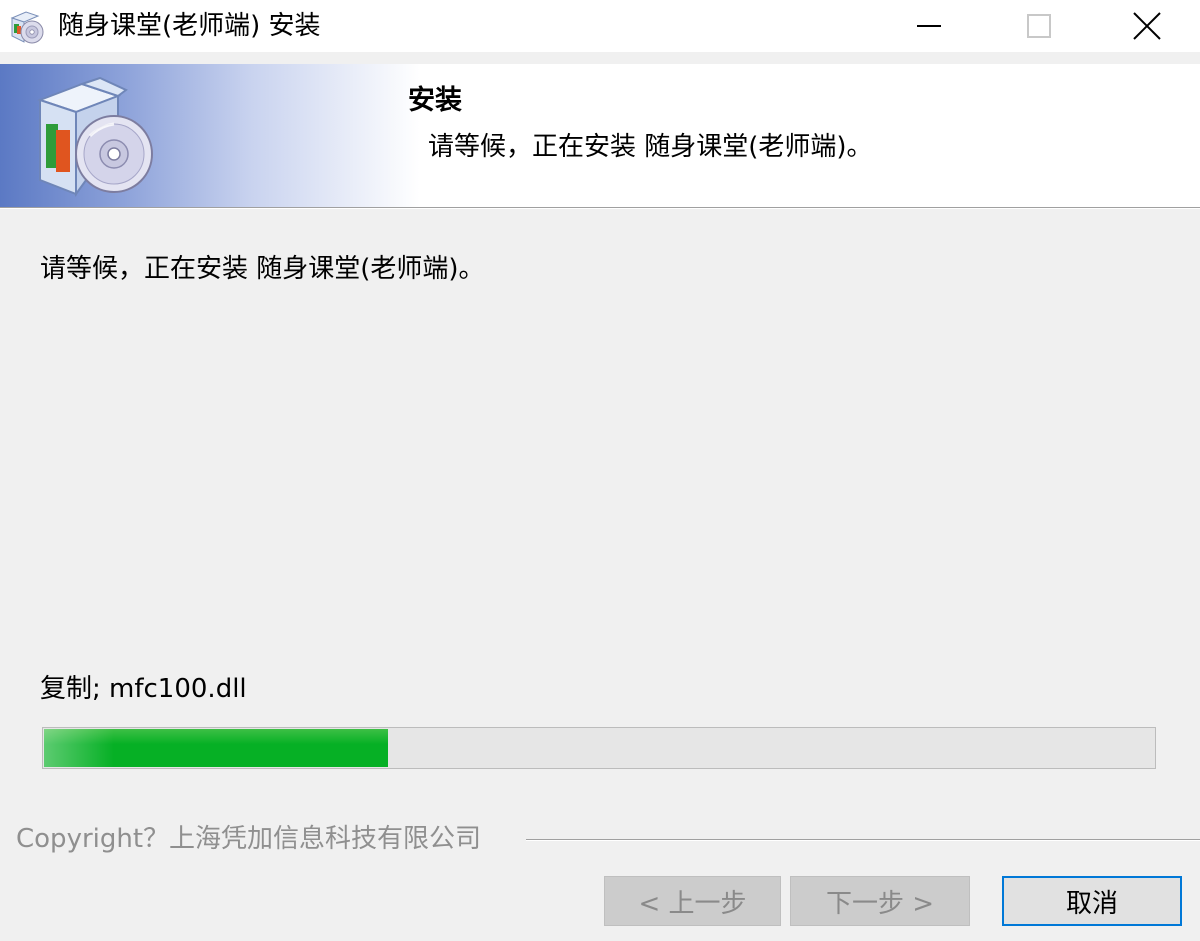  What do you see at coordinates (143, 689) in the screenshot?
I see `current-file-label: 复制; mfc100.dll` at bounding box center [143, 689].